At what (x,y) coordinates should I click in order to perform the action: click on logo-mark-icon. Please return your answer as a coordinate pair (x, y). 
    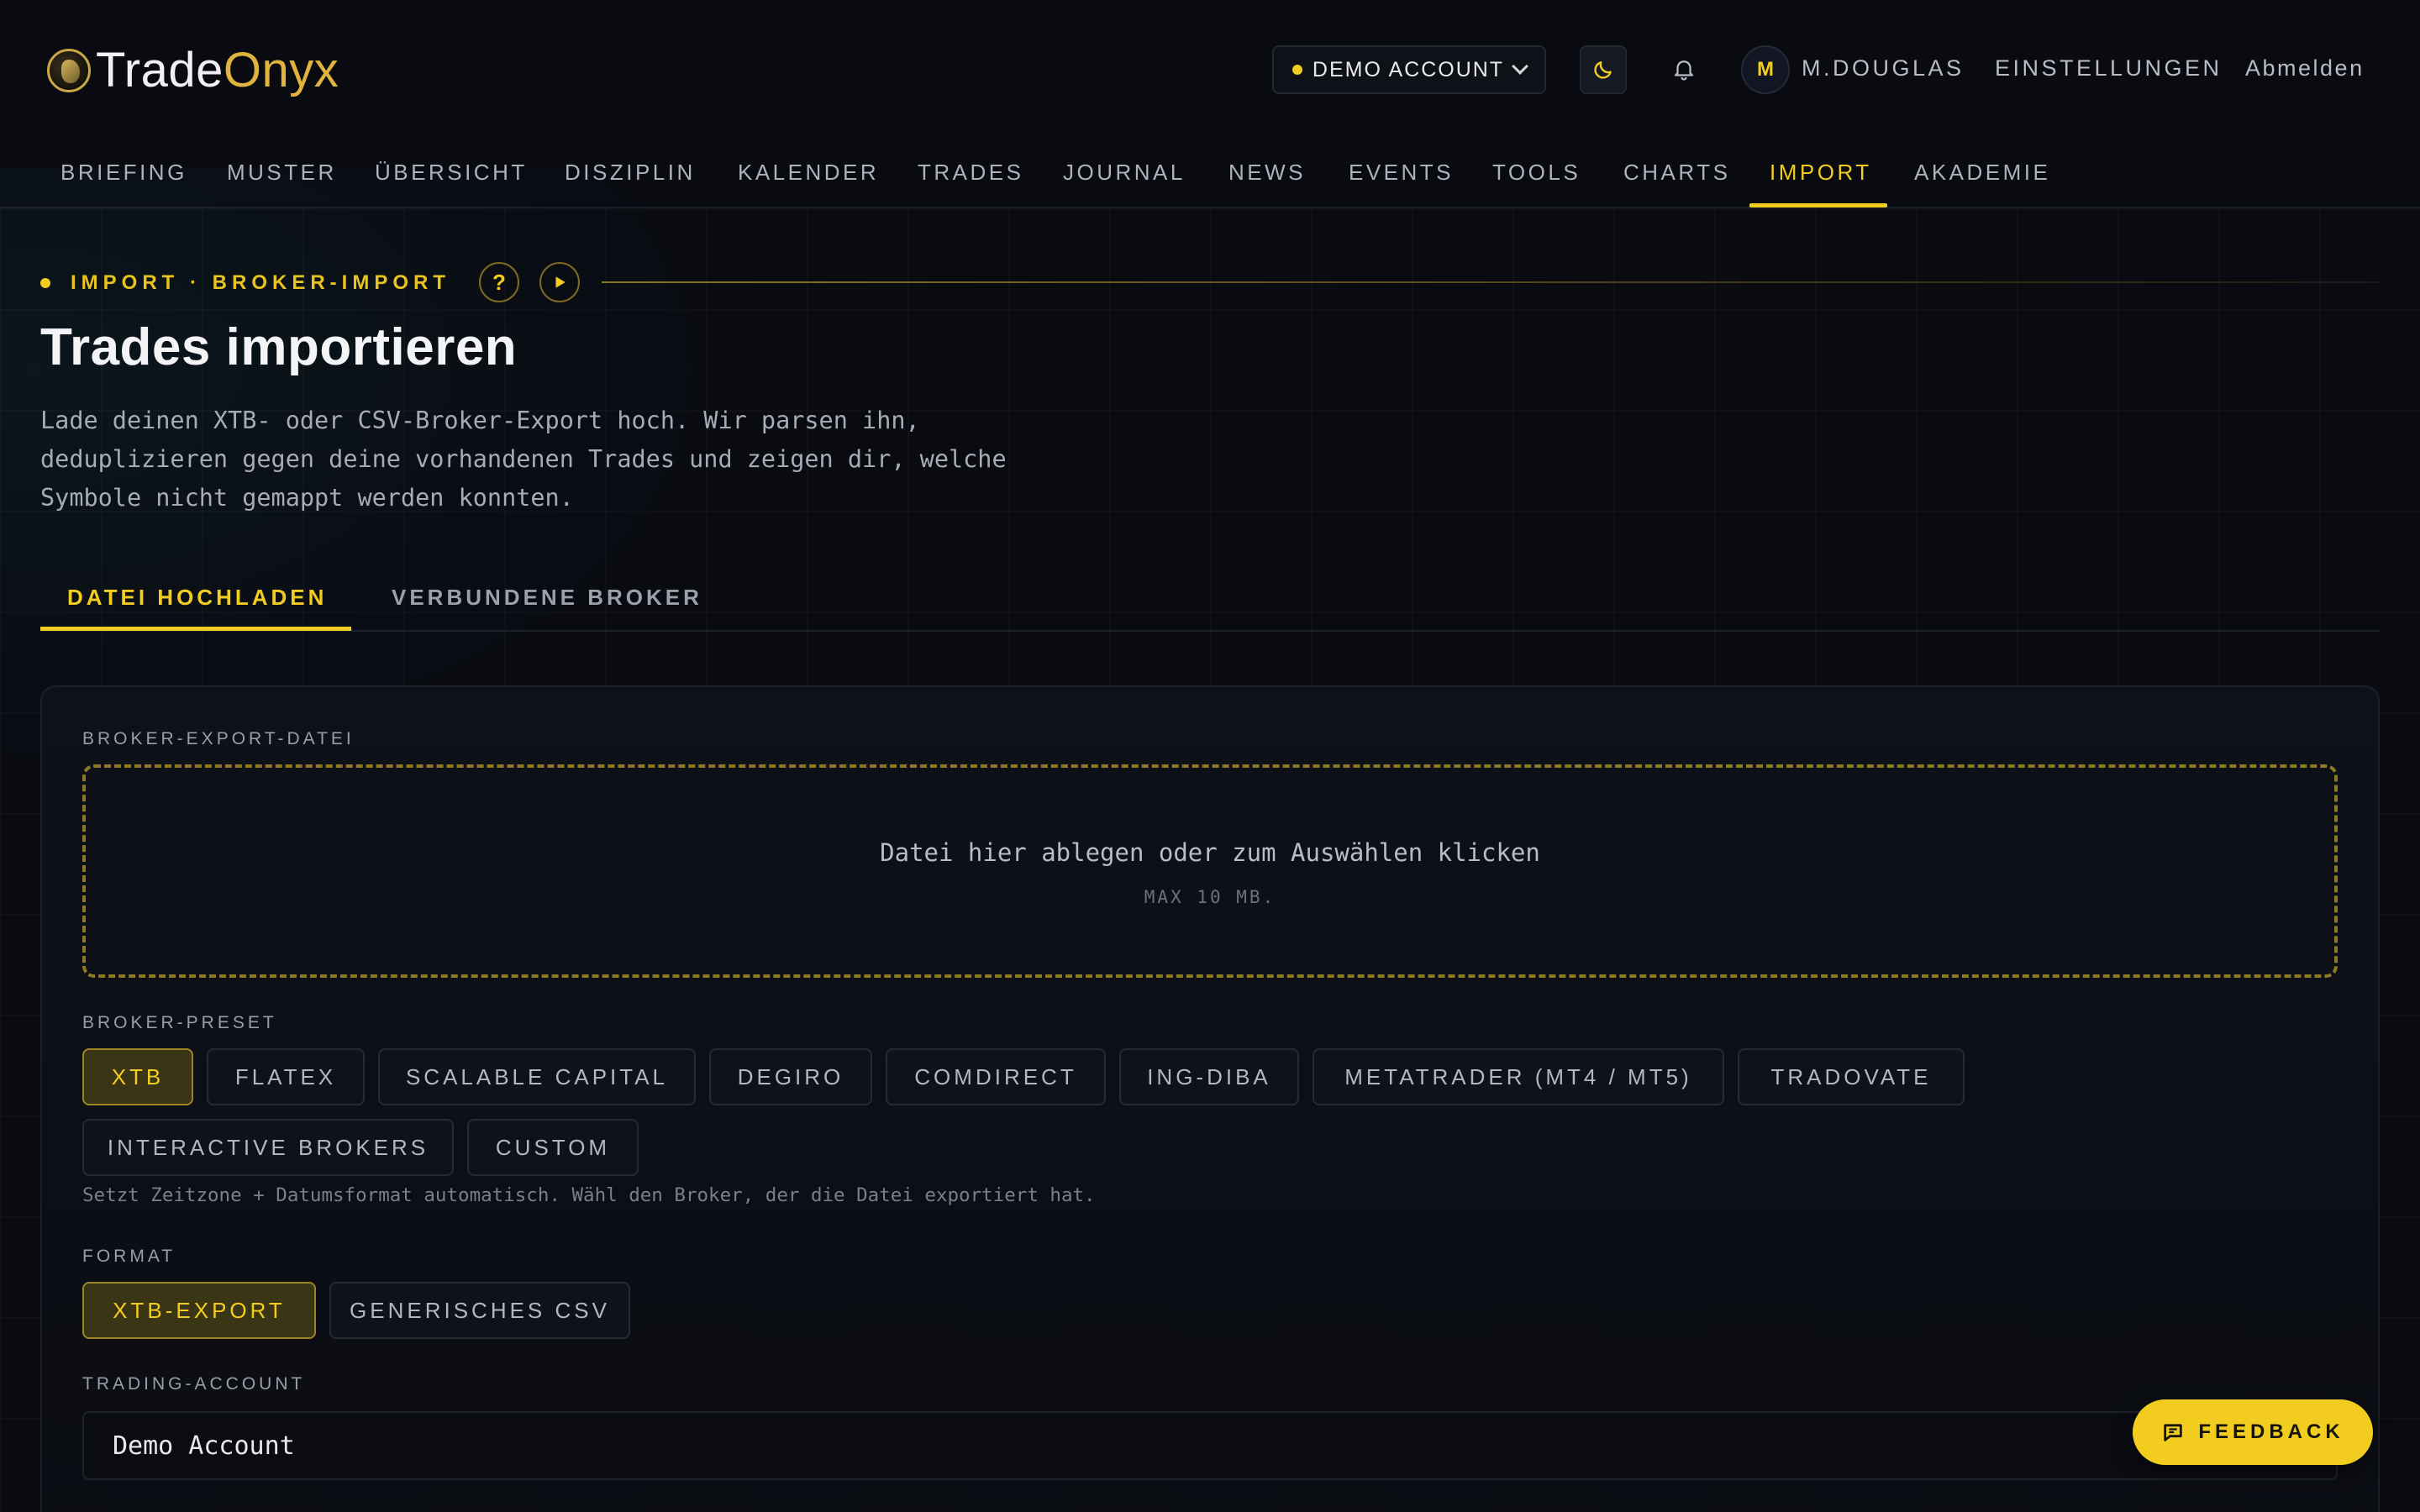
    Looking at the image, I should click on (69, 70).